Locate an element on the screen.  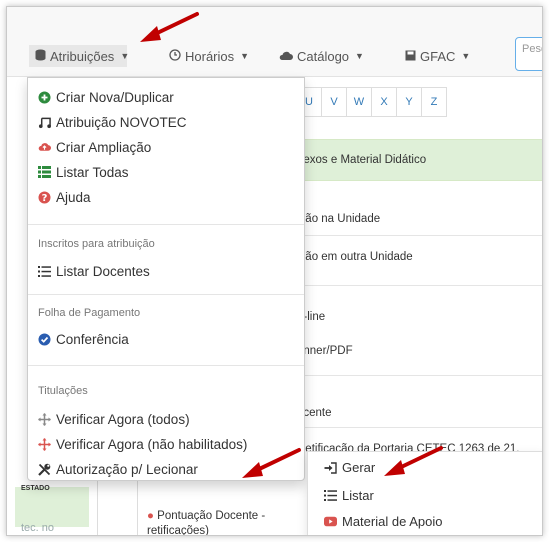
search-input: Pesq is located at coordinates (528, 54).